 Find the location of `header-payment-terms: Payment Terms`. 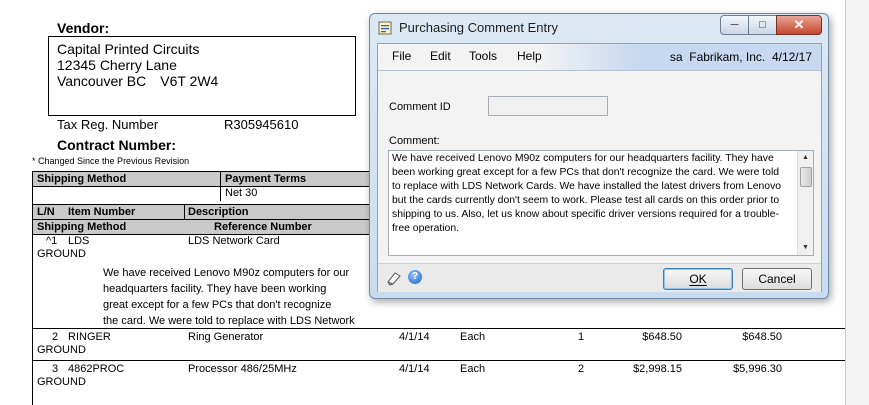

header-payment-terms: Payment Terms is located at coordinates (266, 179).